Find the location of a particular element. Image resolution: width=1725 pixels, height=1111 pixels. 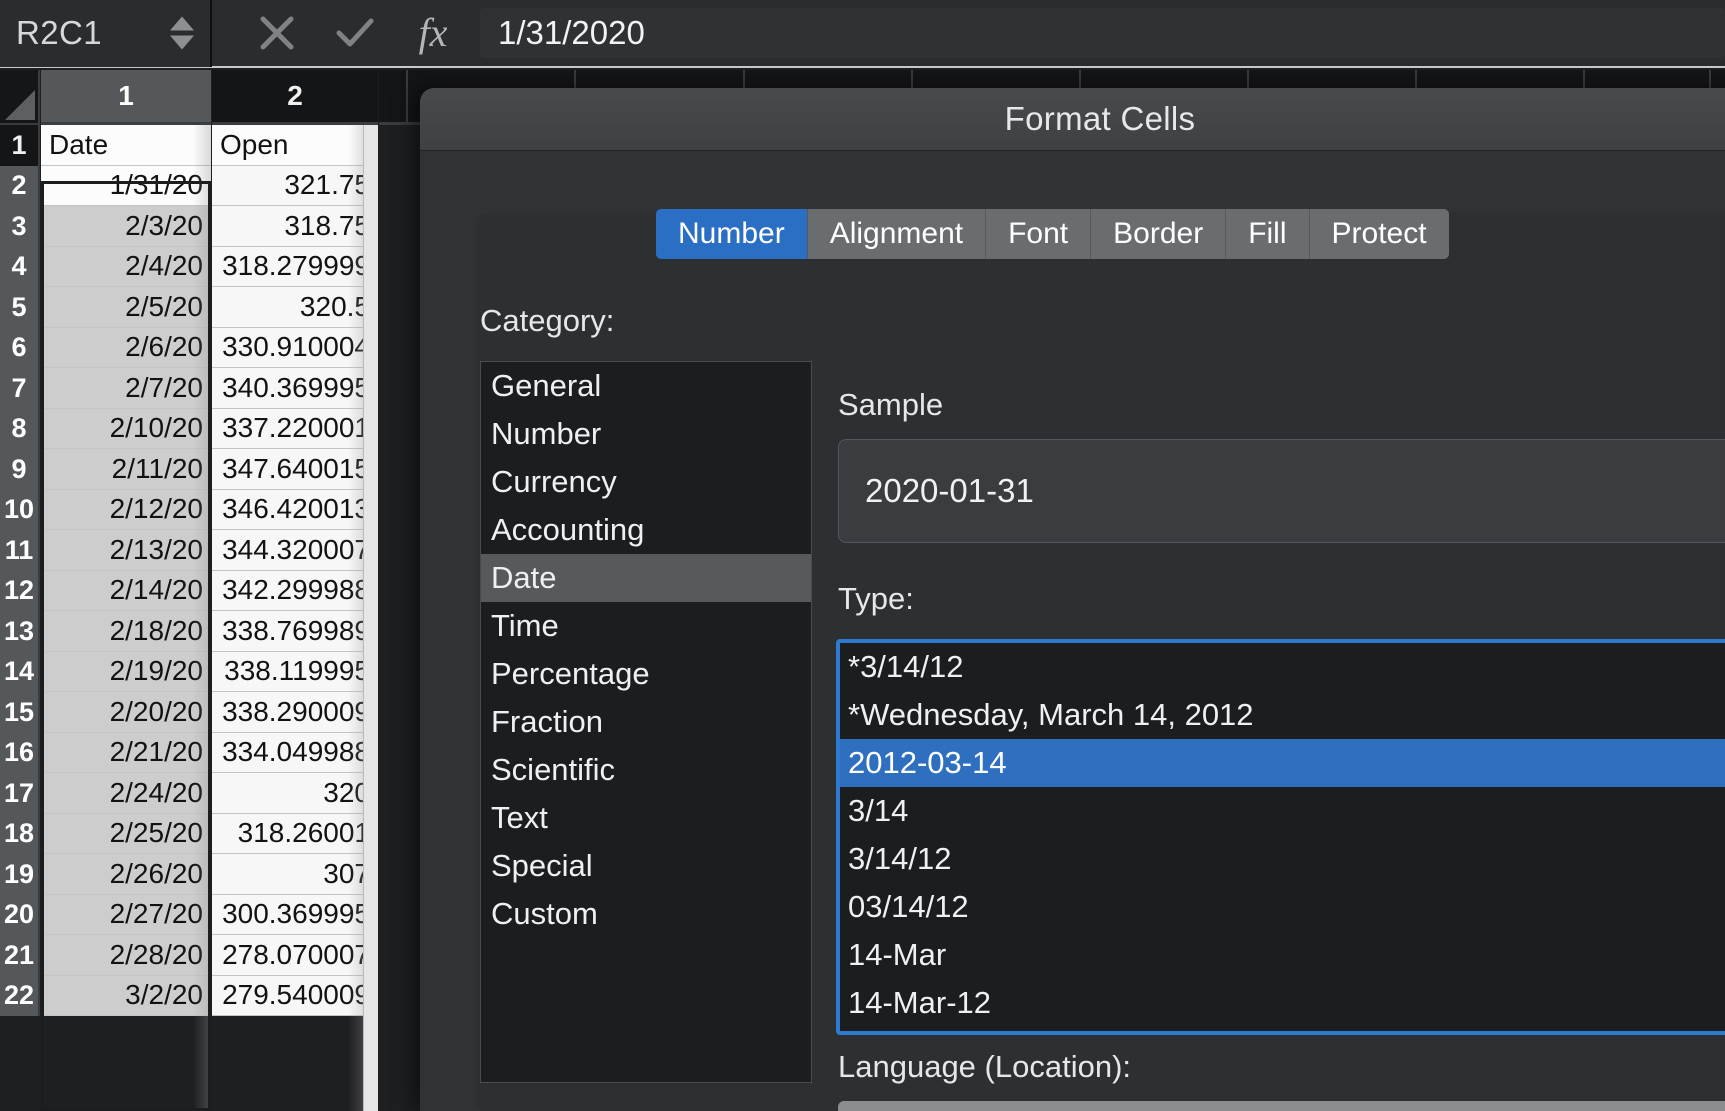

cell-open: 300.369995 is located at coordinates (295, 914).